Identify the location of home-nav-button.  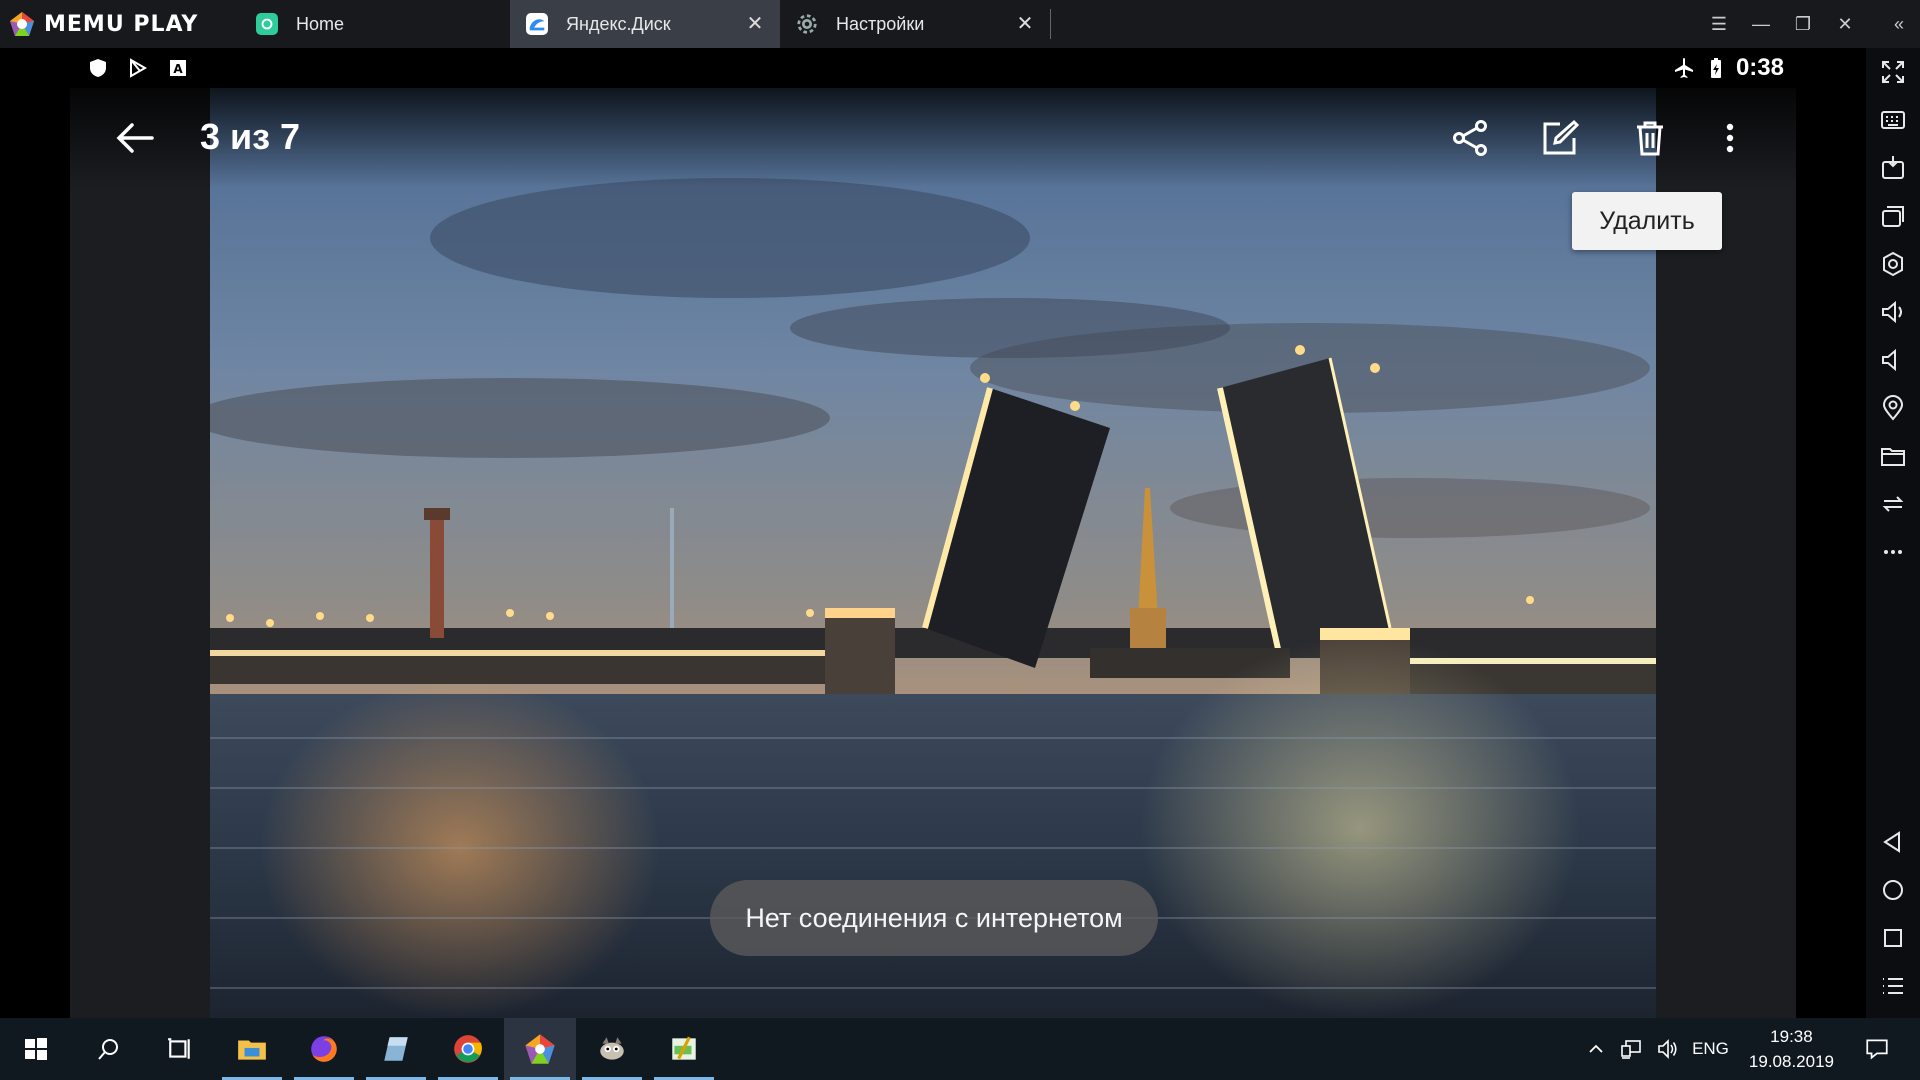
(1893, 890).